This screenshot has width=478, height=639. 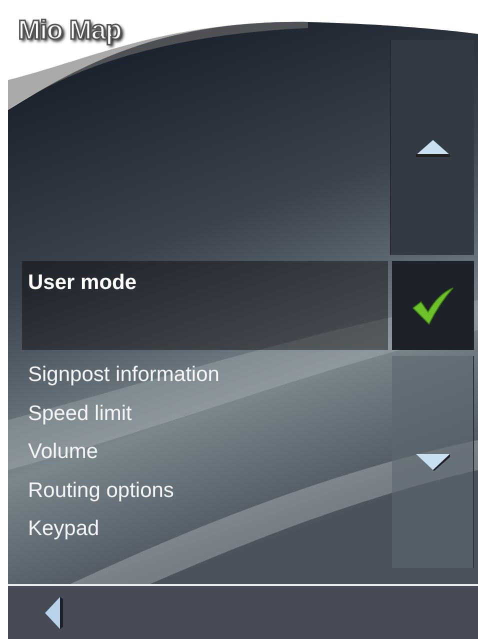 I want to click on scroll-up-button, so click(x=432, y=147).